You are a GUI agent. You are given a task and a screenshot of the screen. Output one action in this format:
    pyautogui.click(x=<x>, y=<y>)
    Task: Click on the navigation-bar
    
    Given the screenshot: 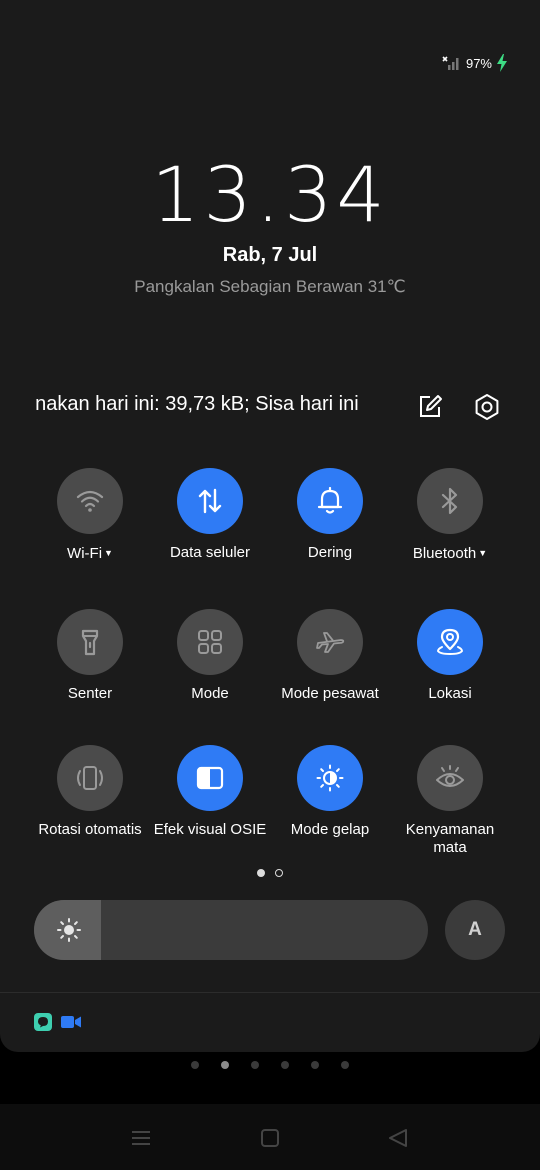 What is the action you would take?
    pyautogui.click(x=270, y=1137)
    